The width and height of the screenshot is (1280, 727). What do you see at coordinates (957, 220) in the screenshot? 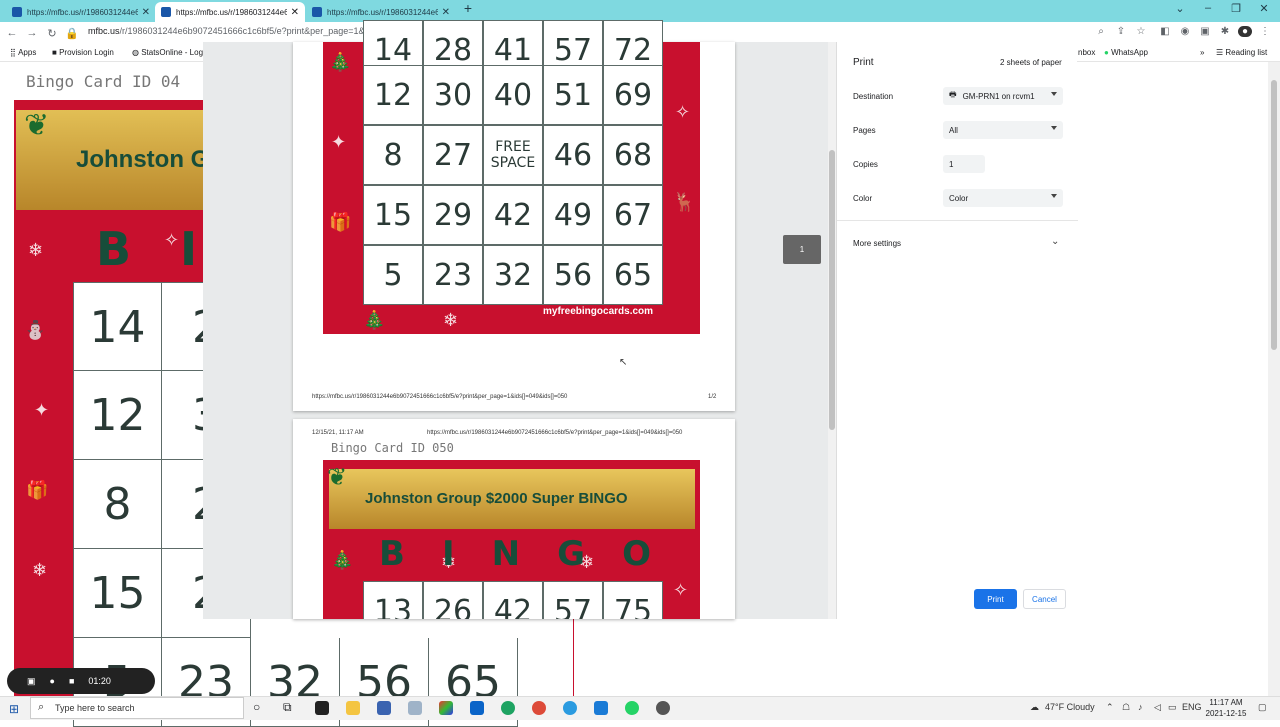
I see `divider` at bounding box center [957, 220].